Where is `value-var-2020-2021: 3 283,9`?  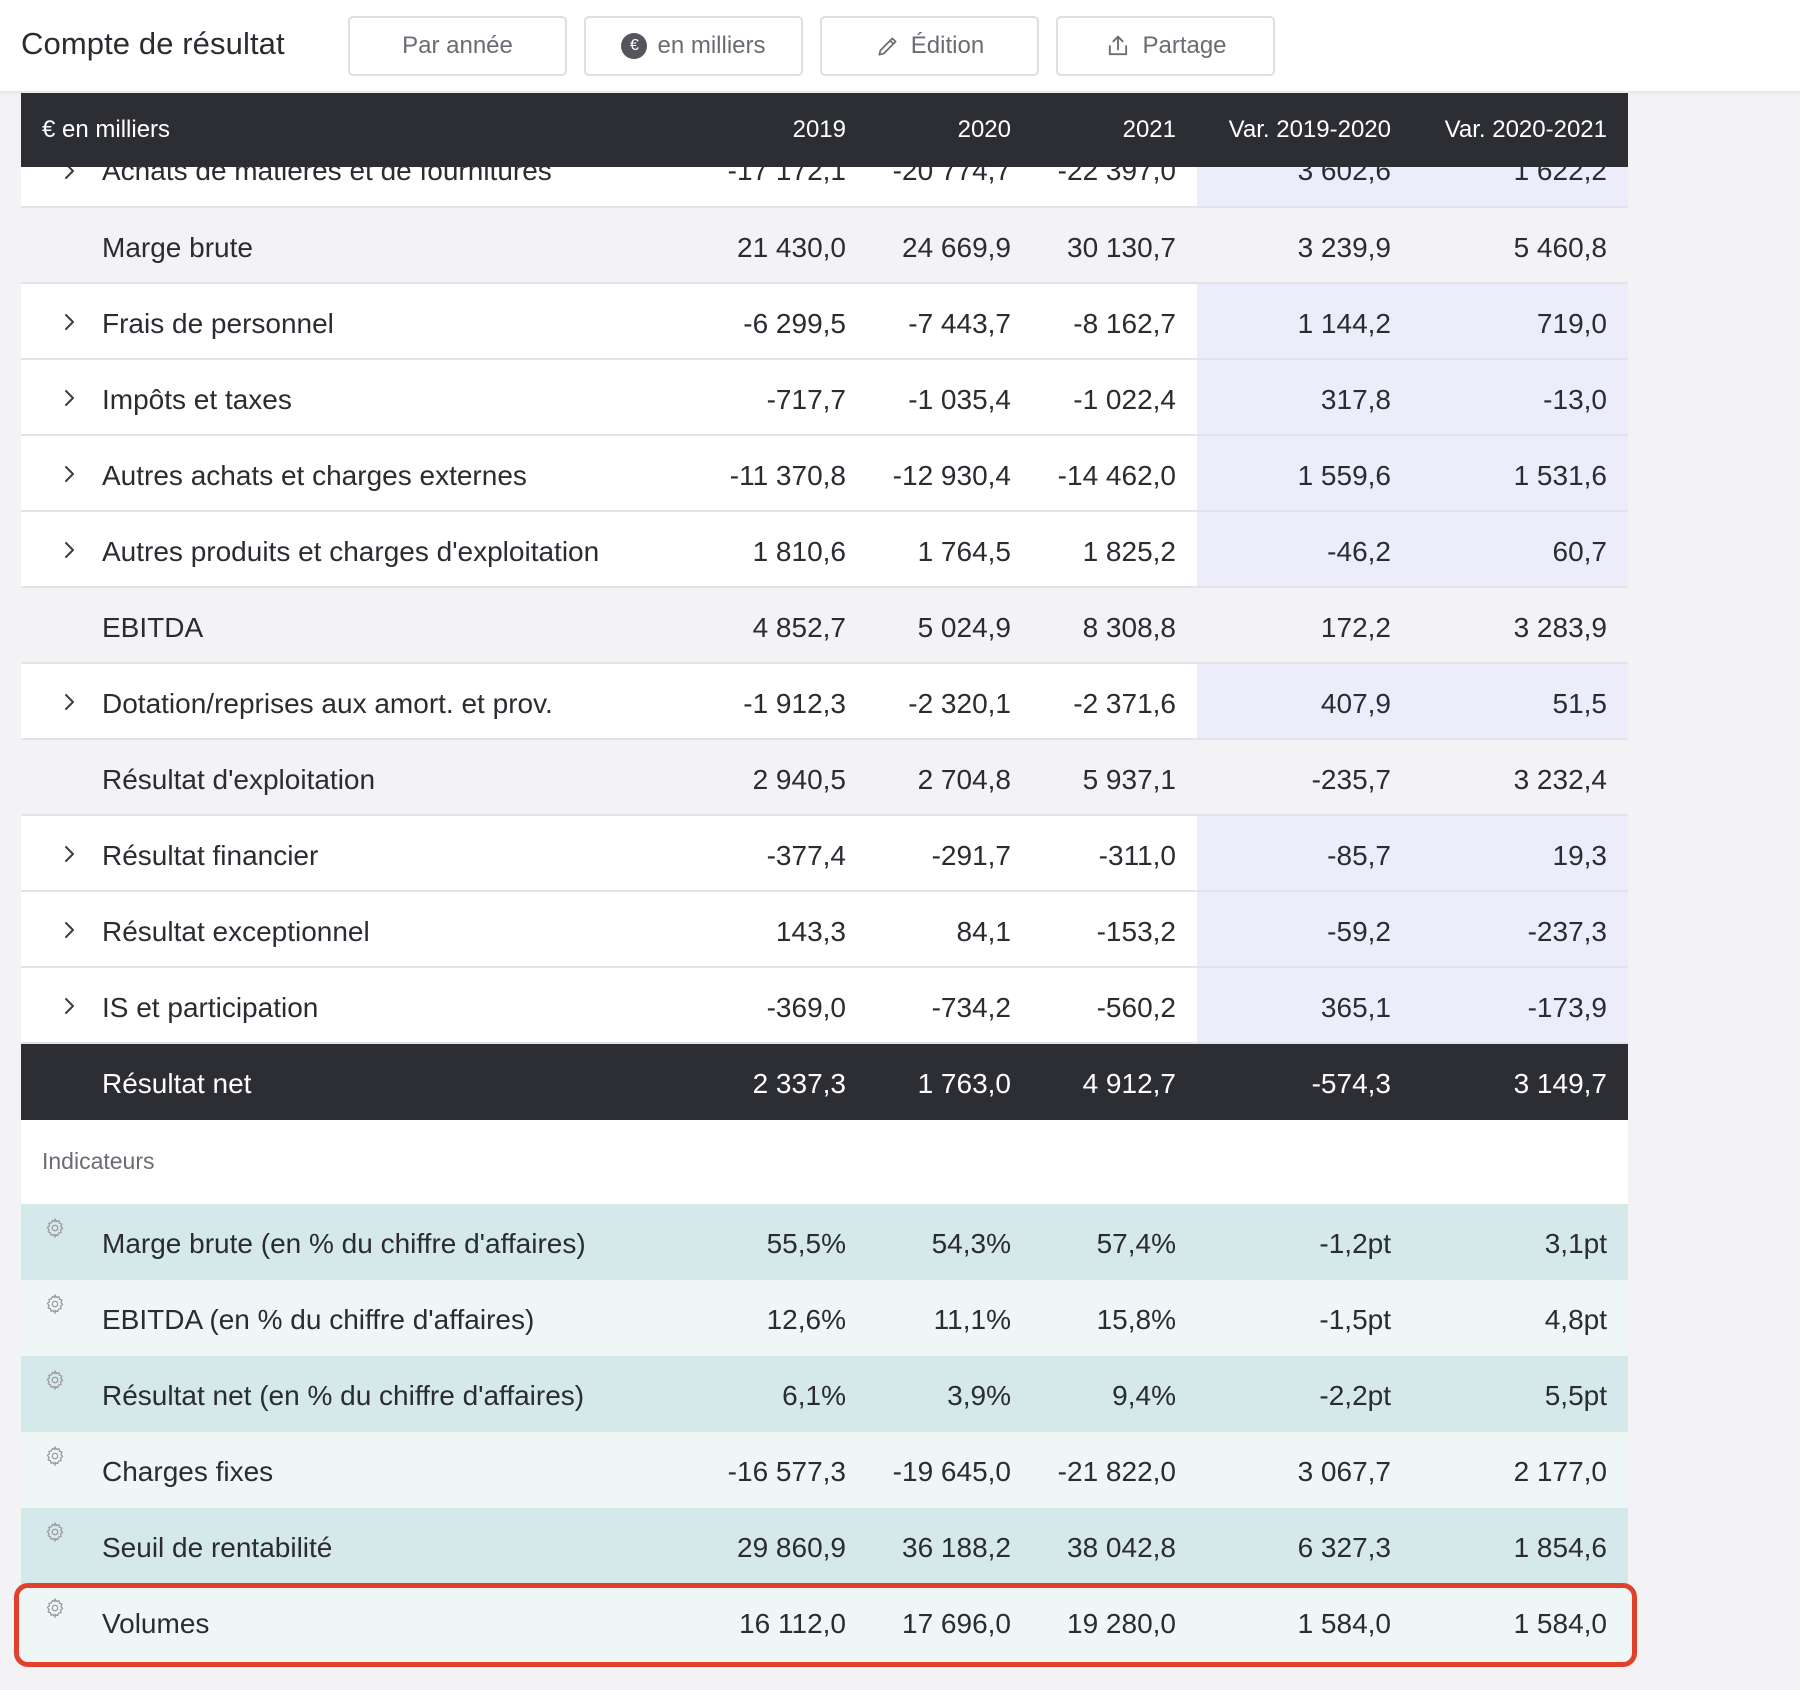
value-var-2020-2021: 3 283,9 is located at coordinates (1560, 627).